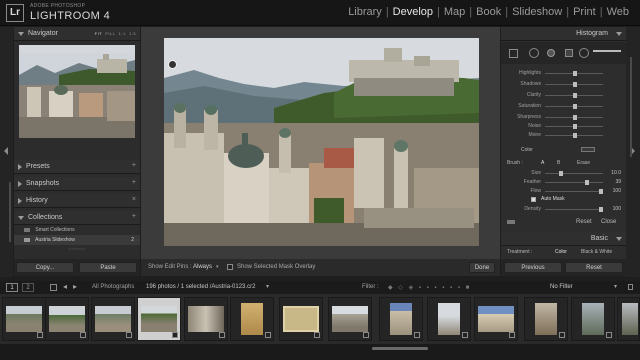  I want to click on presets-header: Presets +, so click(77, 167).